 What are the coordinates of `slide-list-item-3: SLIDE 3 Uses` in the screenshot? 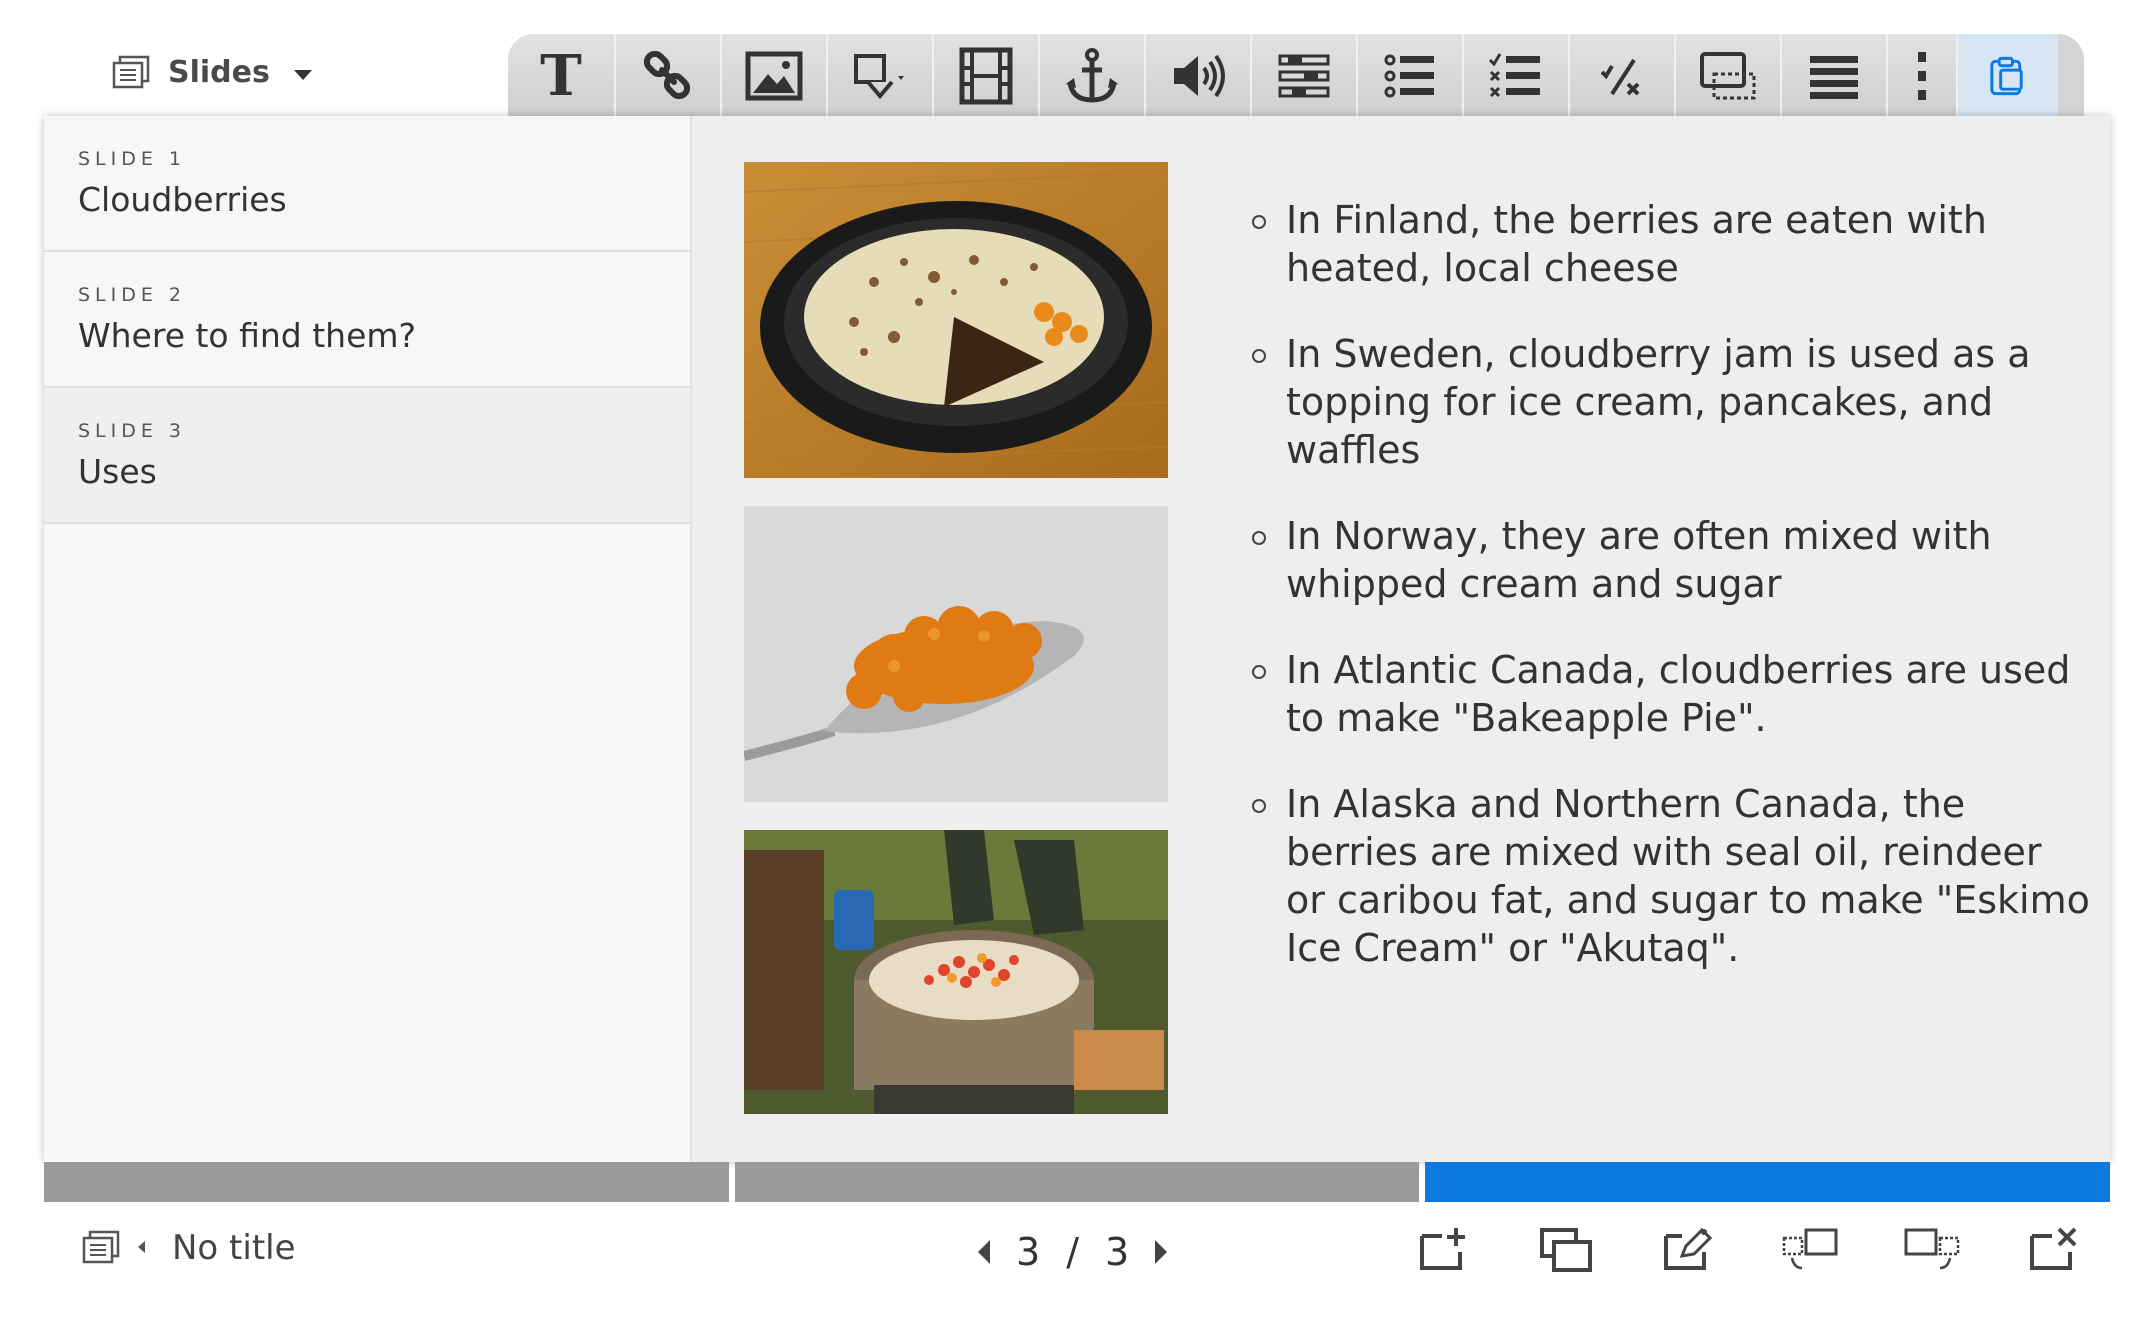 It's located at (367, 456).